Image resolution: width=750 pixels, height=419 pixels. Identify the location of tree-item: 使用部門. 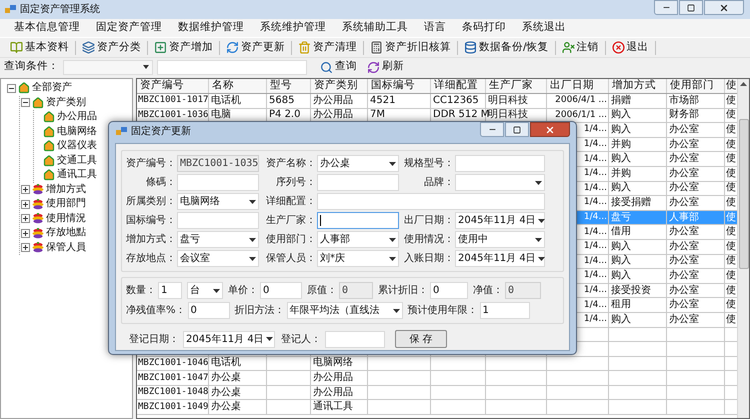
(66, 204).